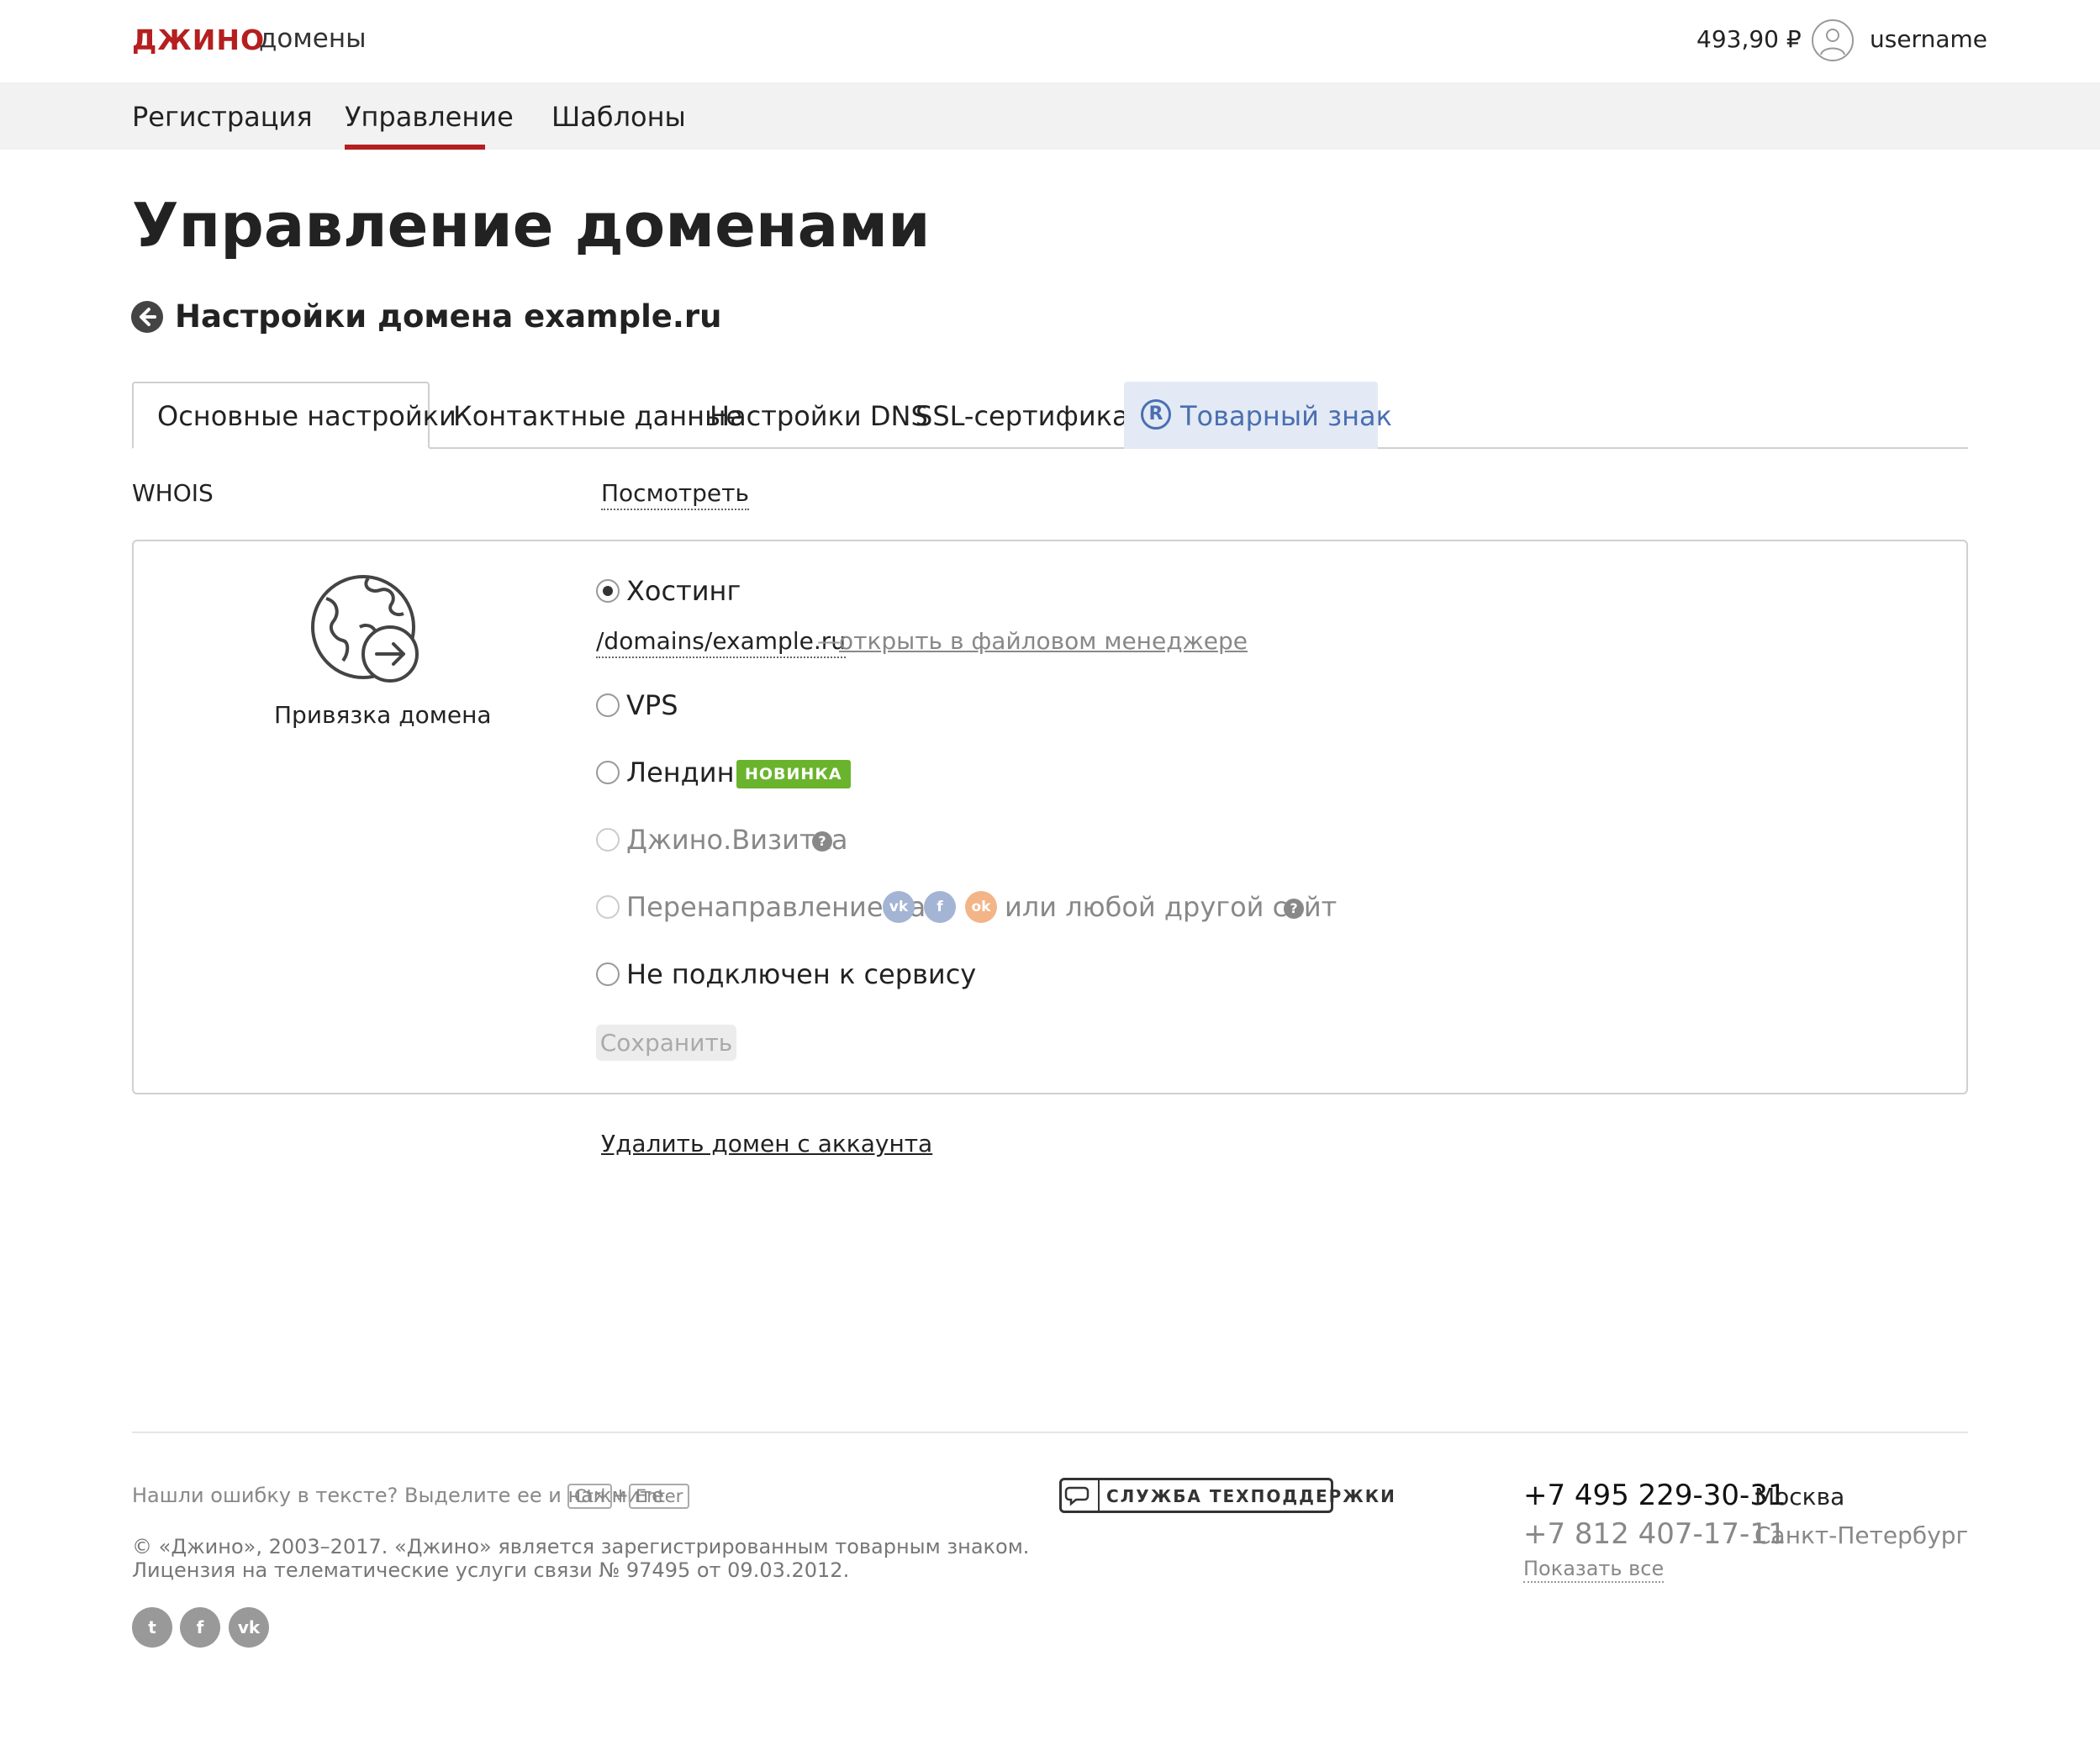  Describe the element at coordinates (1594, 1570) in the screenshot. I see `show-all-phones-link: Показать все` at that location.